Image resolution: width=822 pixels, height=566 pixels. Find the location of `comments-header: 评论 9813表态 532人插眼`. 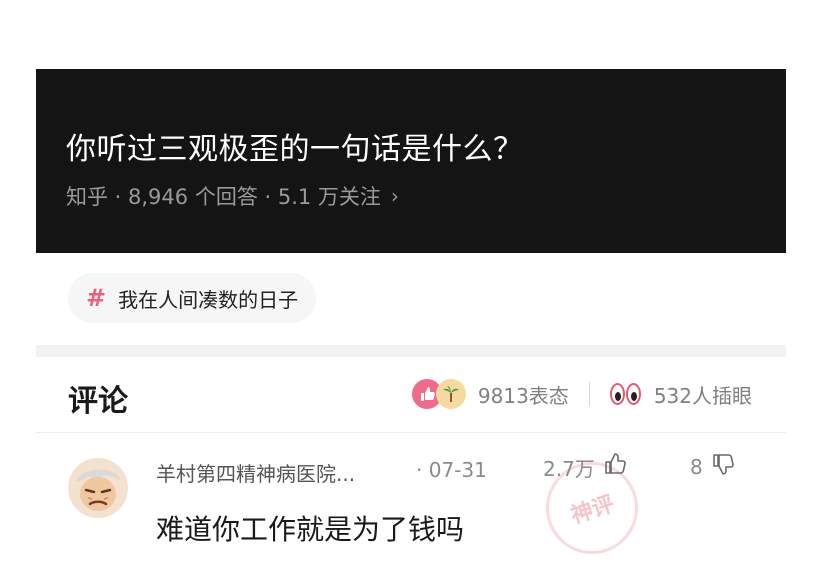

comments-header: 评论 9813表态 532人插眼 is located at coordinates (411, 396).